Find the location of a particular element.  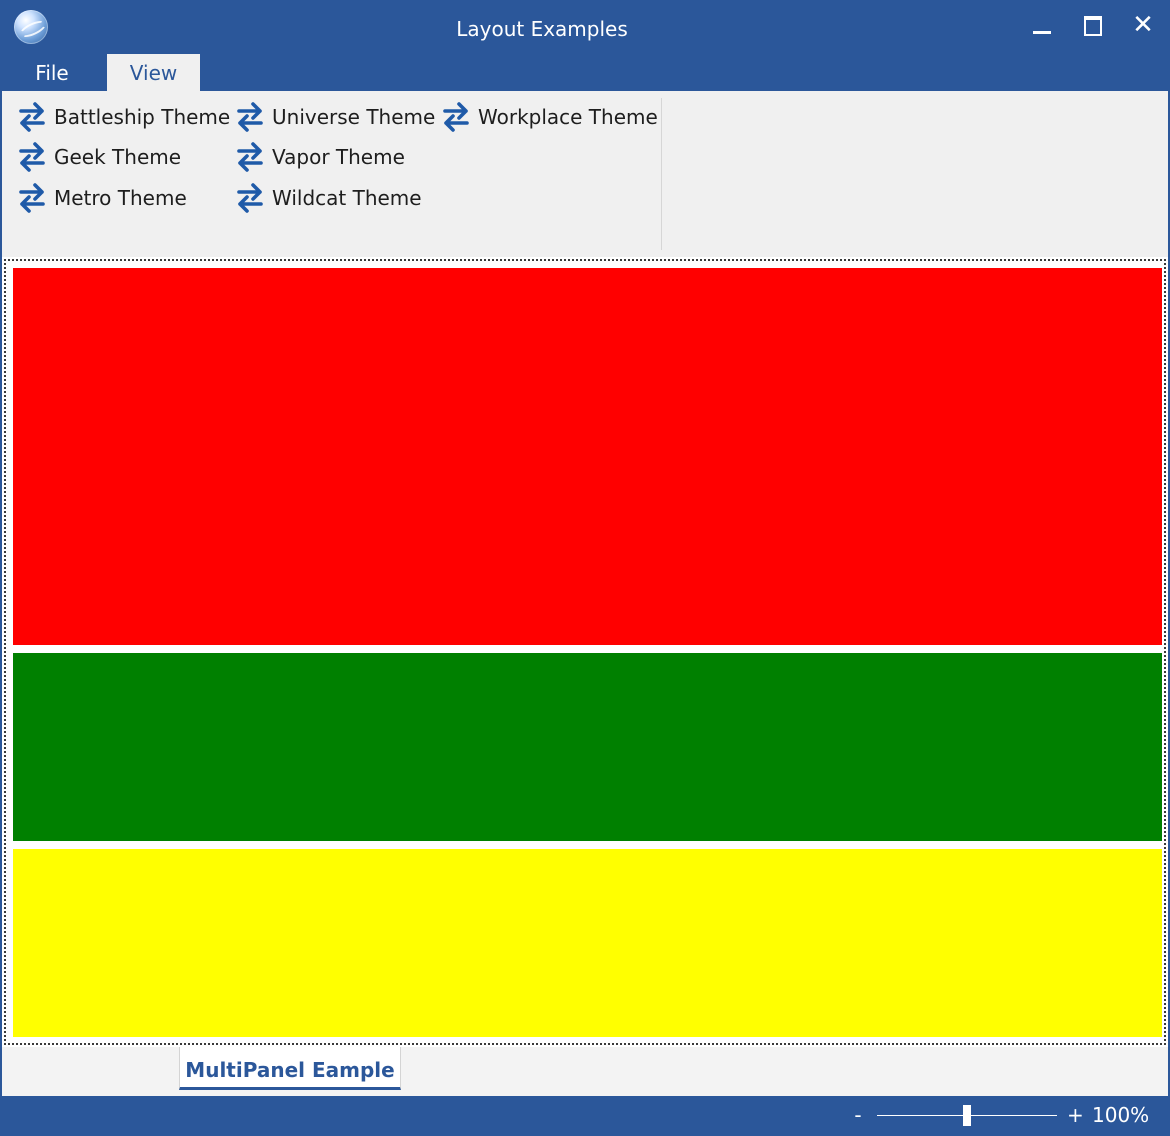

tab-multipanel-example: MultiPanel Eample is located at coordinates (290, 1068).